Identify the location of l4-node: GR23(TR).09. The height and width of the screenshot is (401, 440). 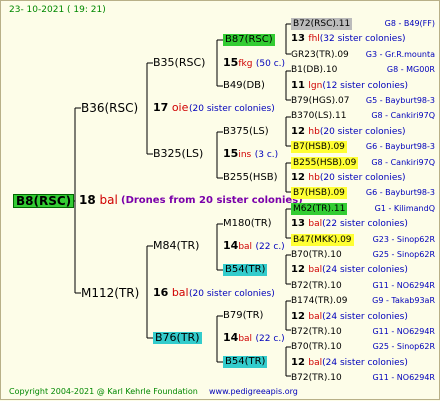
(320, 55).